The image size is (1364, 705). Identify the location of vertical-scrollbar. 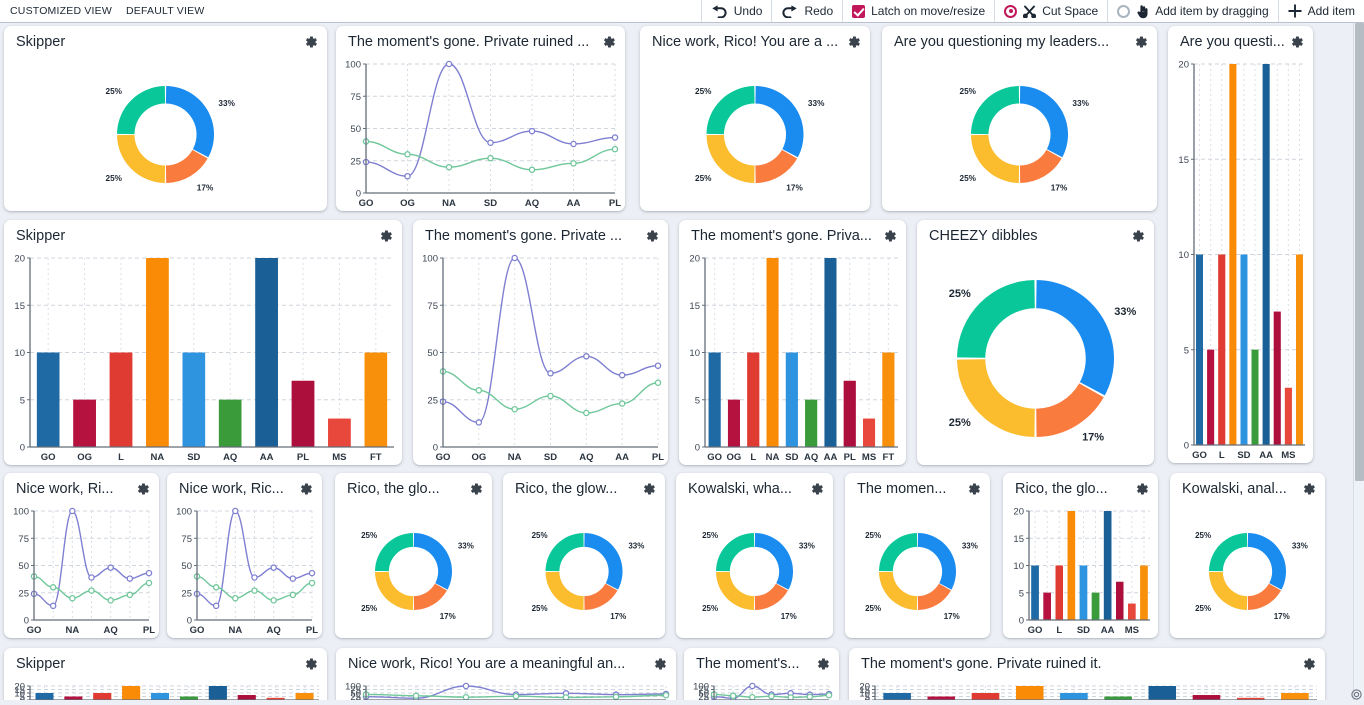
(1358, 361).